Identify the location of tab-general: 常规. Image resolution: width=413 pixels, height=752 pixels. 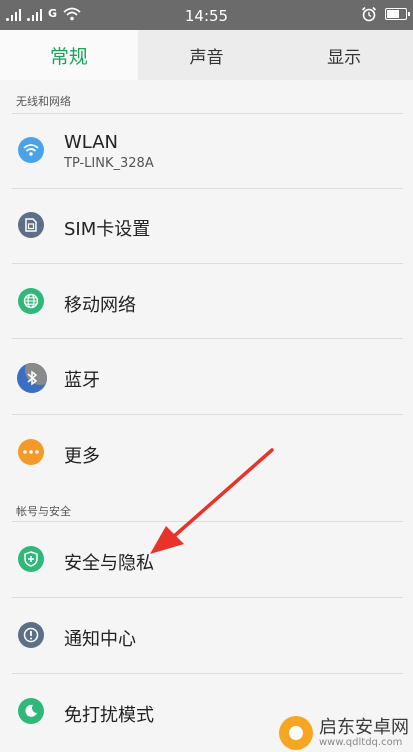
(69, 55).